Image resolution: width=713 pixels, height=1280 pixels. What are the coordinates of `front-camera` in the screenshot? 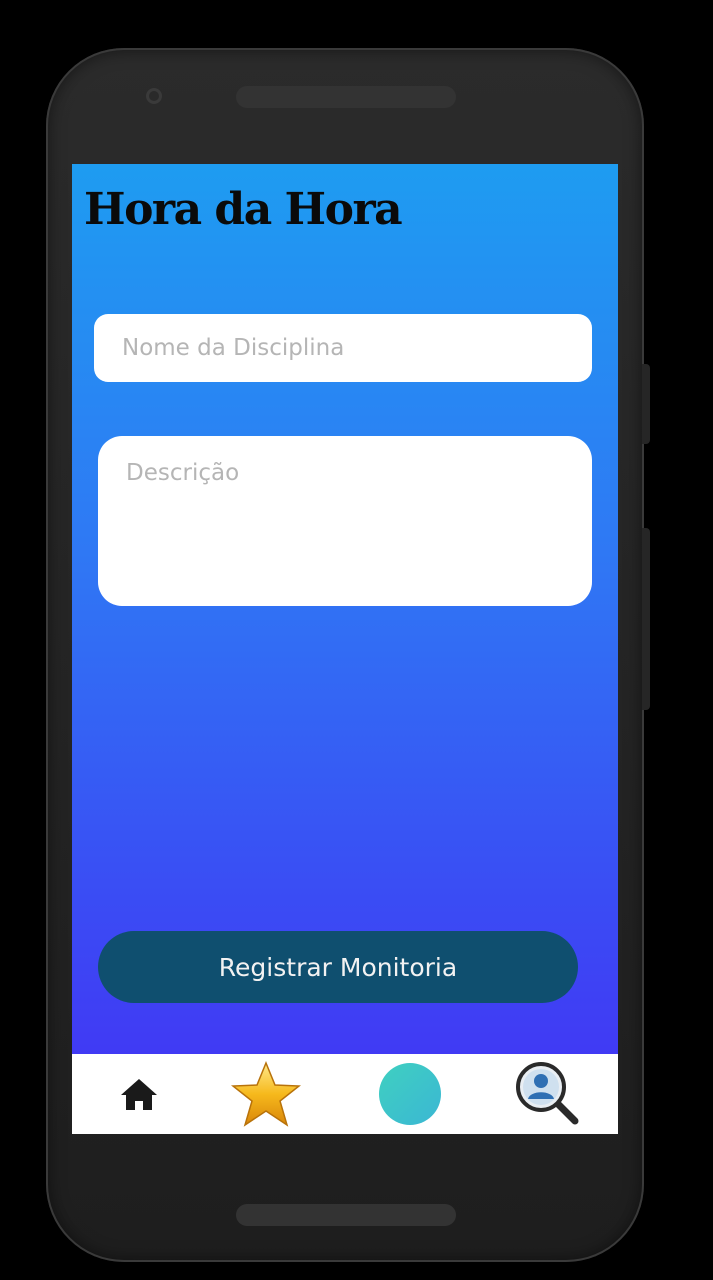 It's located at (154, 96).